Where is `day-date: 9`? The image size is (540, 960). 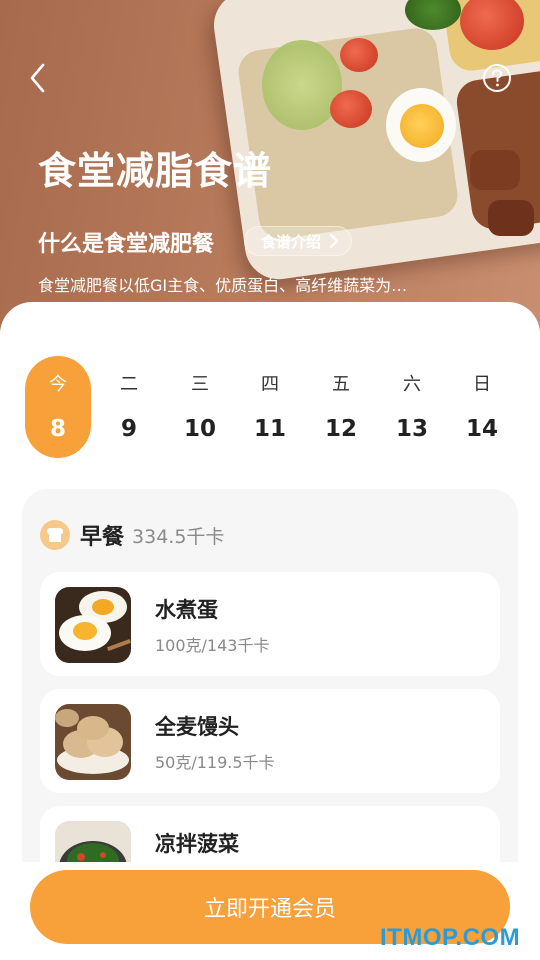
day-date: 9 is located at coordinates (128, 429).